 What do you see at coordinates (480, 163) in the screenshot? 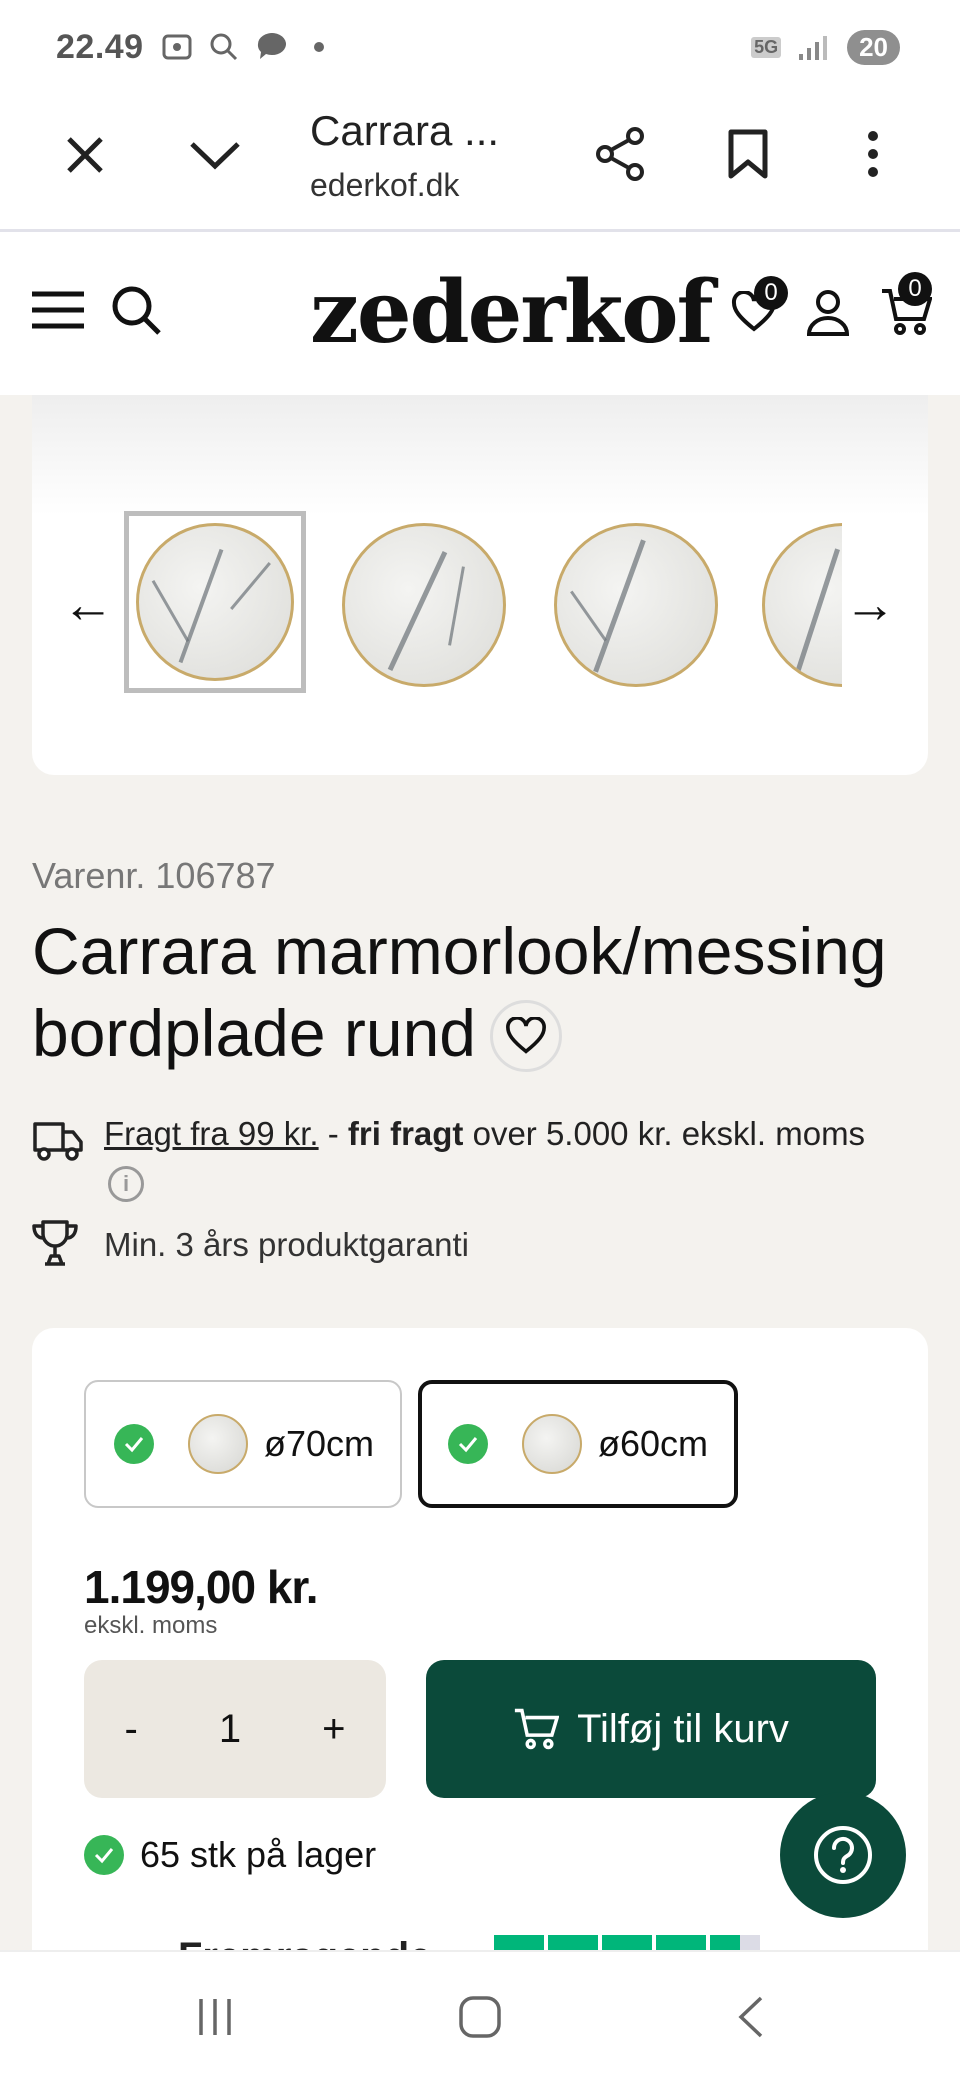
I see `browser-toolbar: Carrara ... ederkof.dk` at bounding box center [480, 163].